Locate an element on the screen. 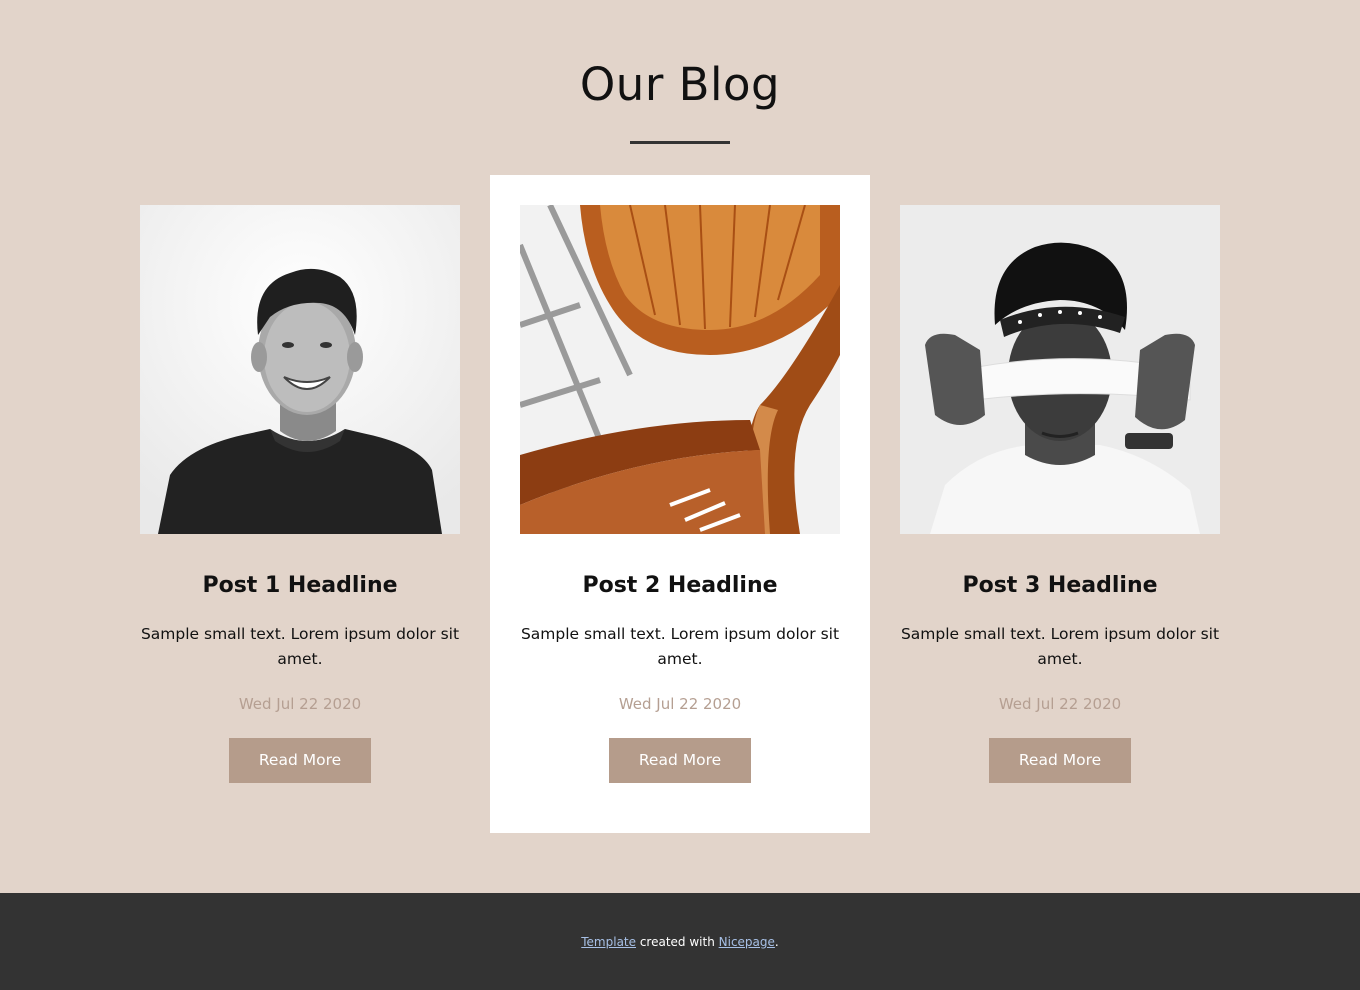 This screenshot has width=1360, height=990. post-3-headline: Post 3 Headline is located at coordinates (1060, 585).